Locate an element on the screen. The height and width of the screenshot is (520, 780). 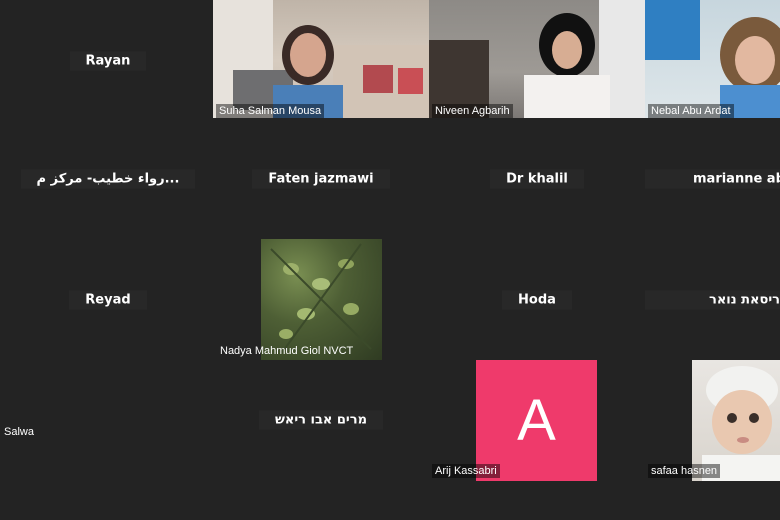
participant-name: Faten jazmawi is located at coordinates (321, 178).